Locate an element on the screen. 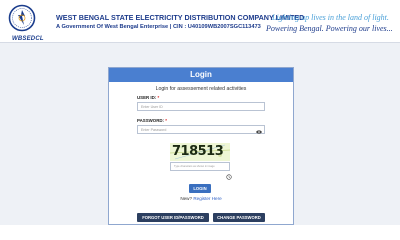 Image resolution: width=400 pixels, height=240 pixels. login-card-header: Login is located at coordinates (201, 75).